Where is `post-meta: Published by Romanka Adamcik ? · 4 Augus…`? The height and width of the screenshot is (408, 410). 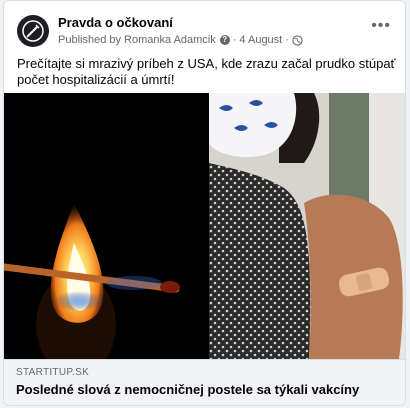
post-meta: Published by Romanka Adamcik ? · 4 Augus… is located at coordinates (180, 40).